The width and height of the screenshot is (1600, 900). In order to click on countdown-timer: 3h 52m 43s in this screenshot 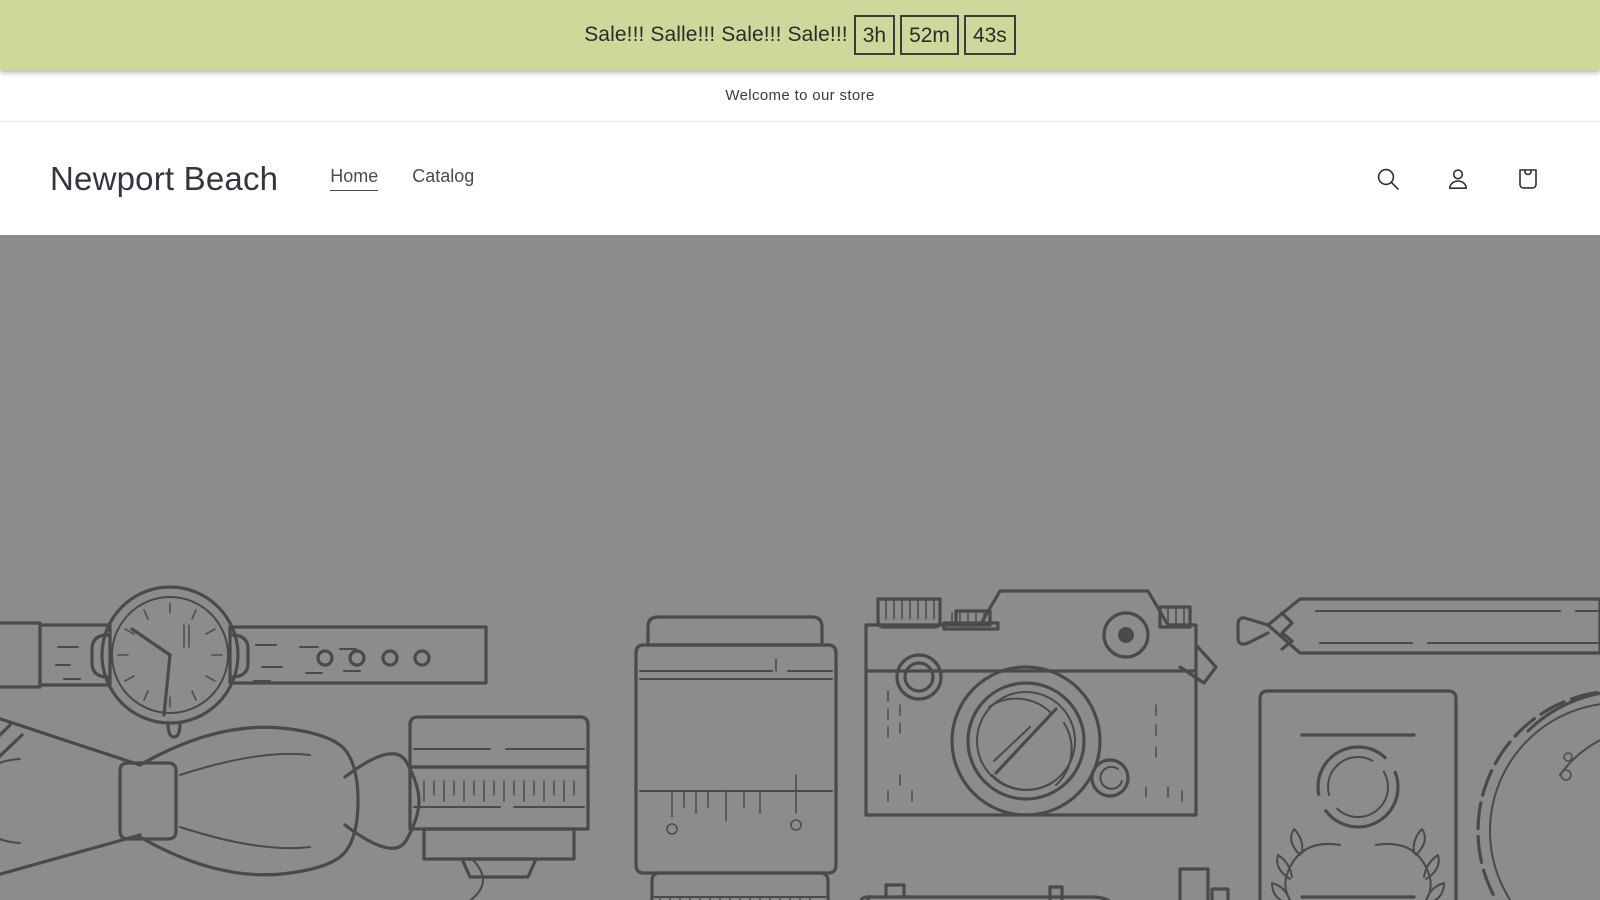, I will do `click(934, 35)`.